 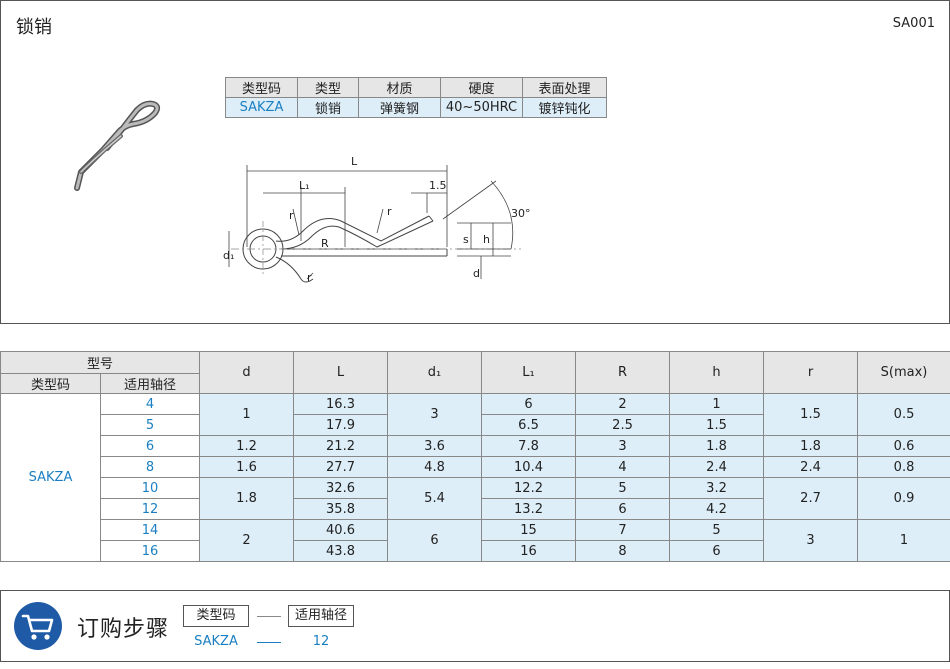 I want to click on d-cell: 1.6, so click(x=247, y=467).